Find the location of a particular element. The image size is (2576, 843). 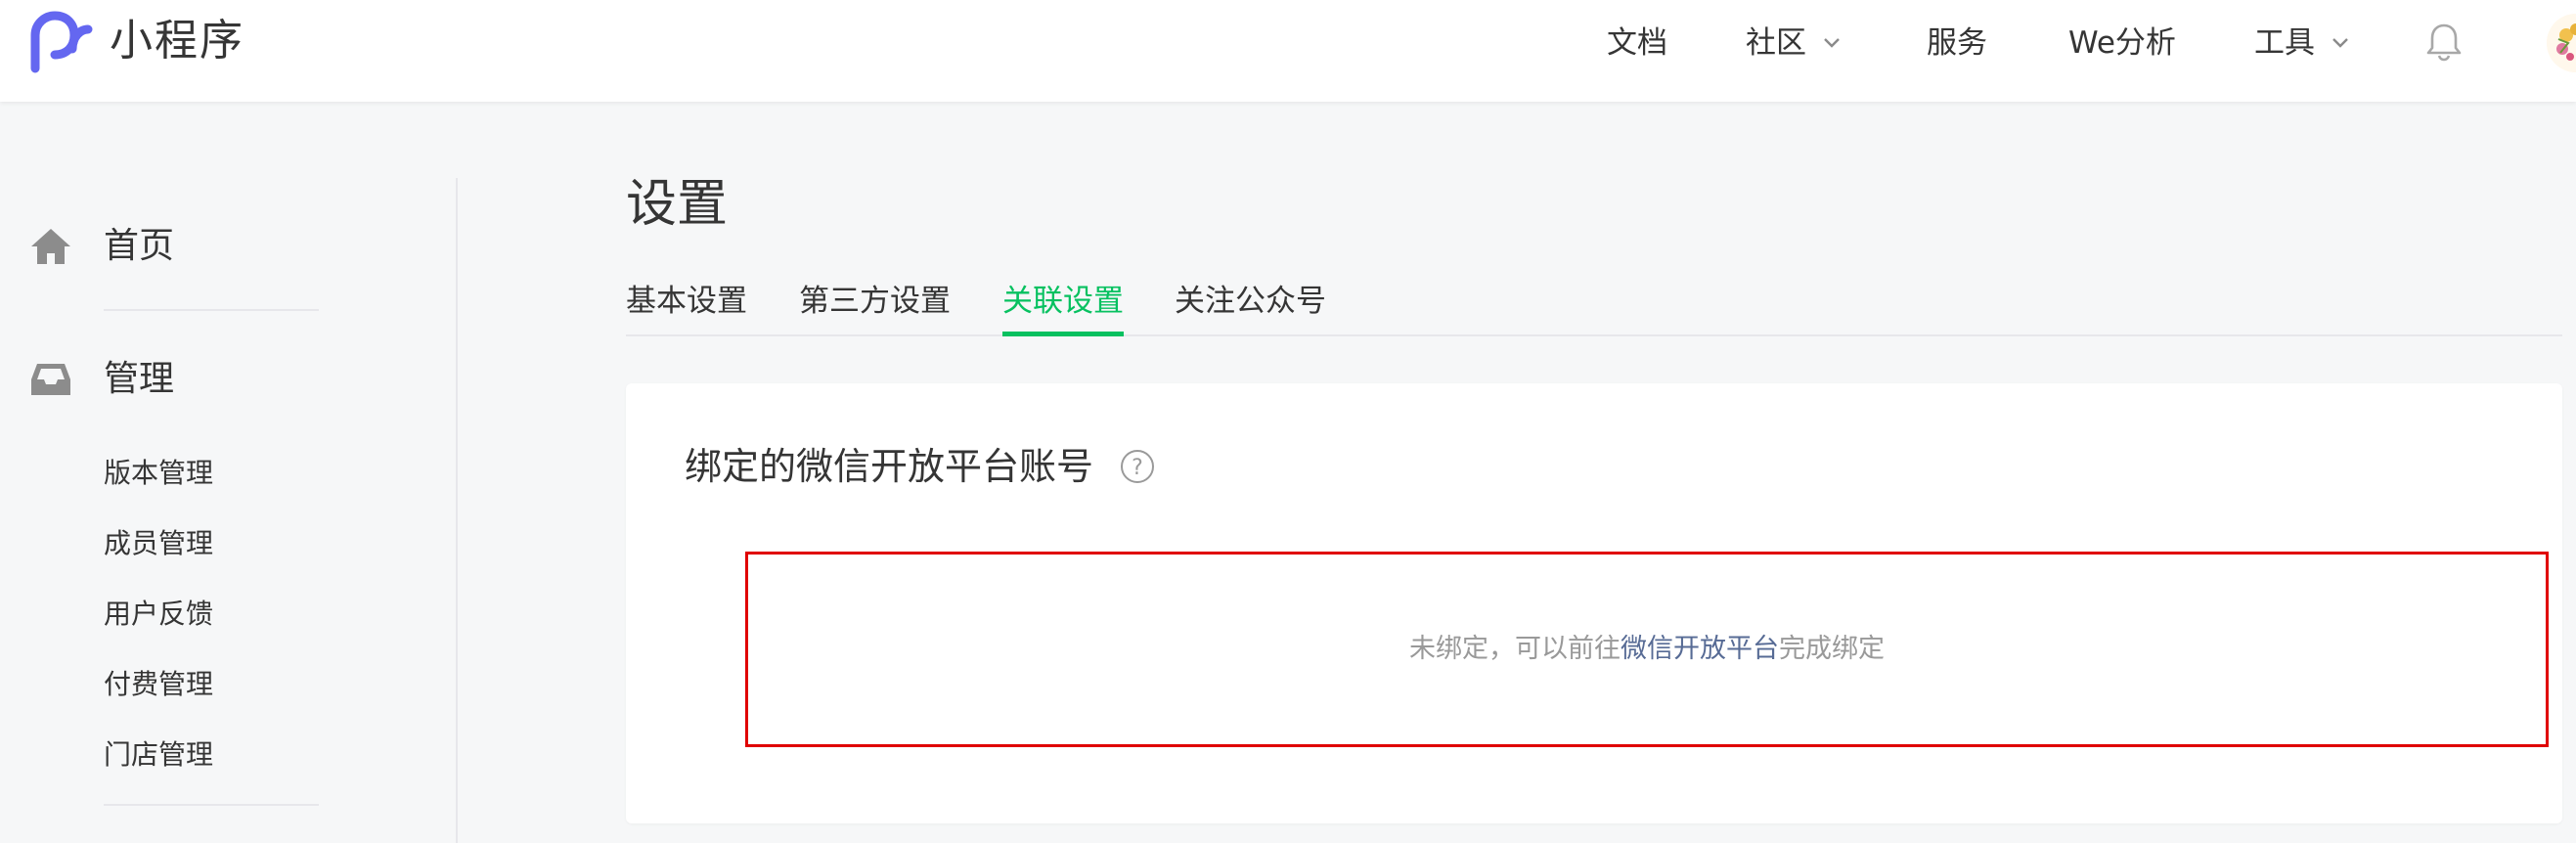

avatar-image is located at coordinates (2561, 43).